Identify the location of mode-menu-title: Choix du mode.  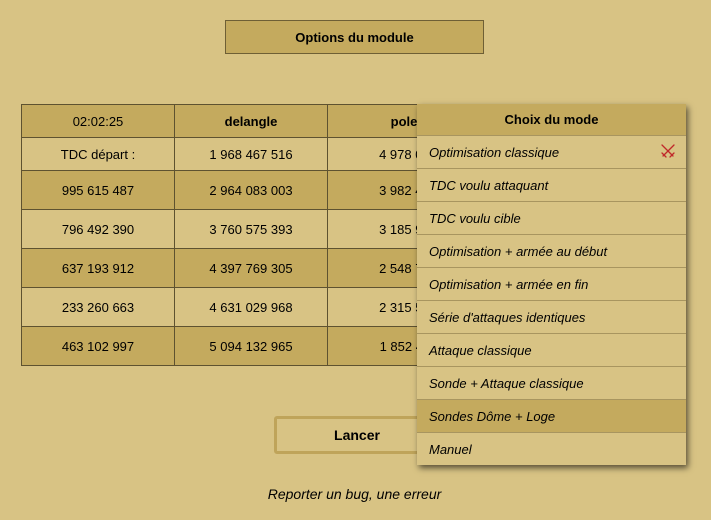
(551, 120).